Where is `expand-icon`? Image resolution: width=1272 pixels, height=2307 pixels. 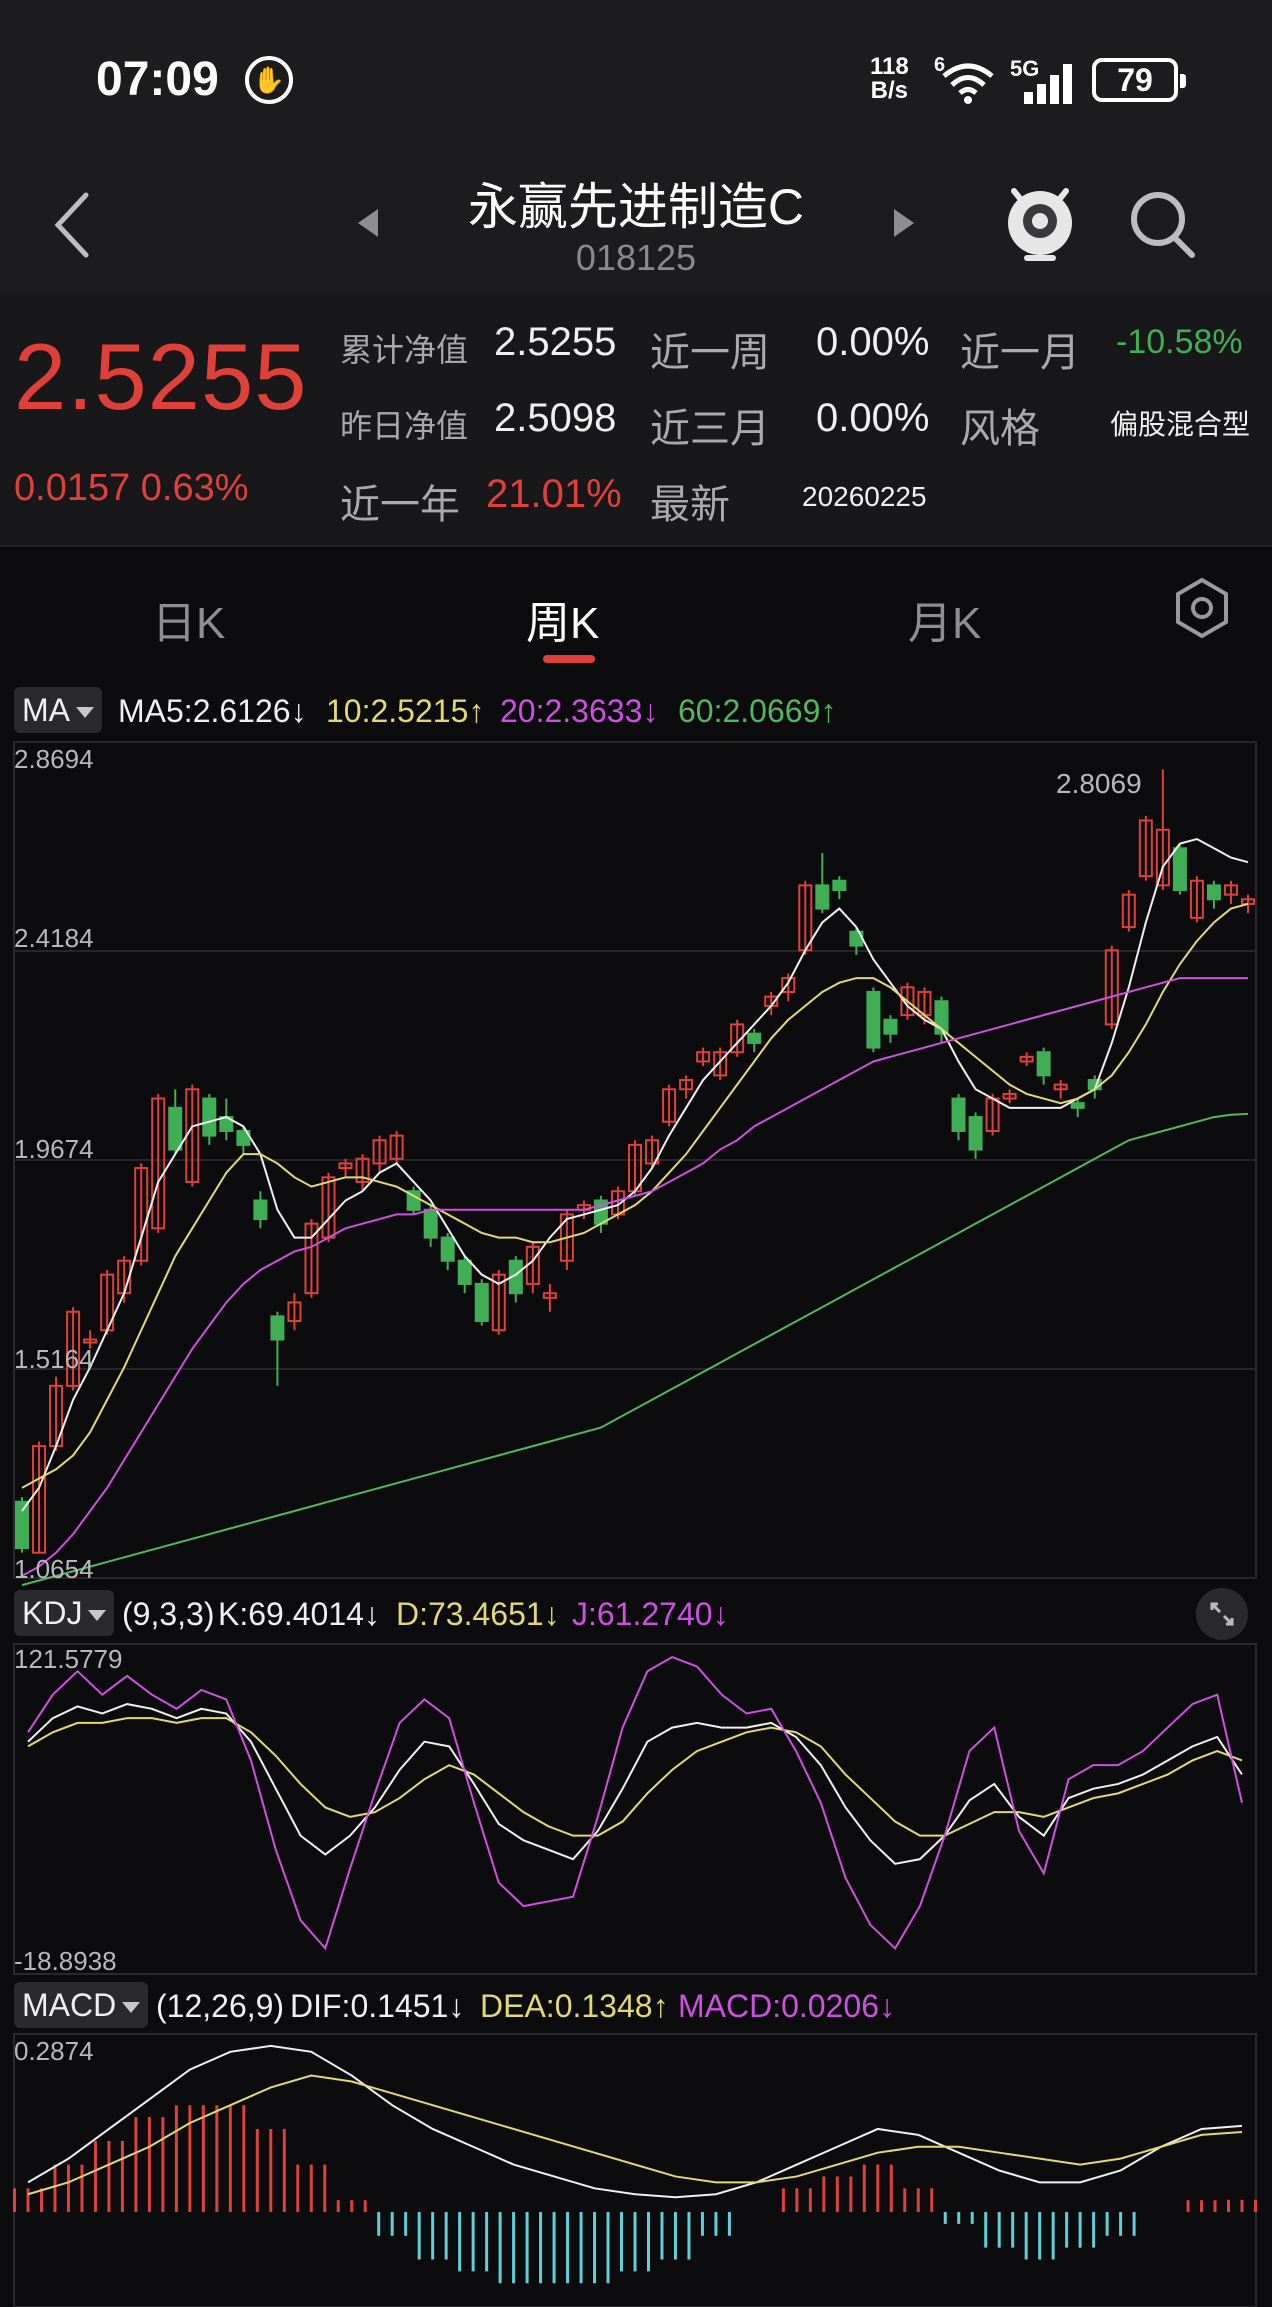 expand-icon is located at coordinates (1222, 1614).